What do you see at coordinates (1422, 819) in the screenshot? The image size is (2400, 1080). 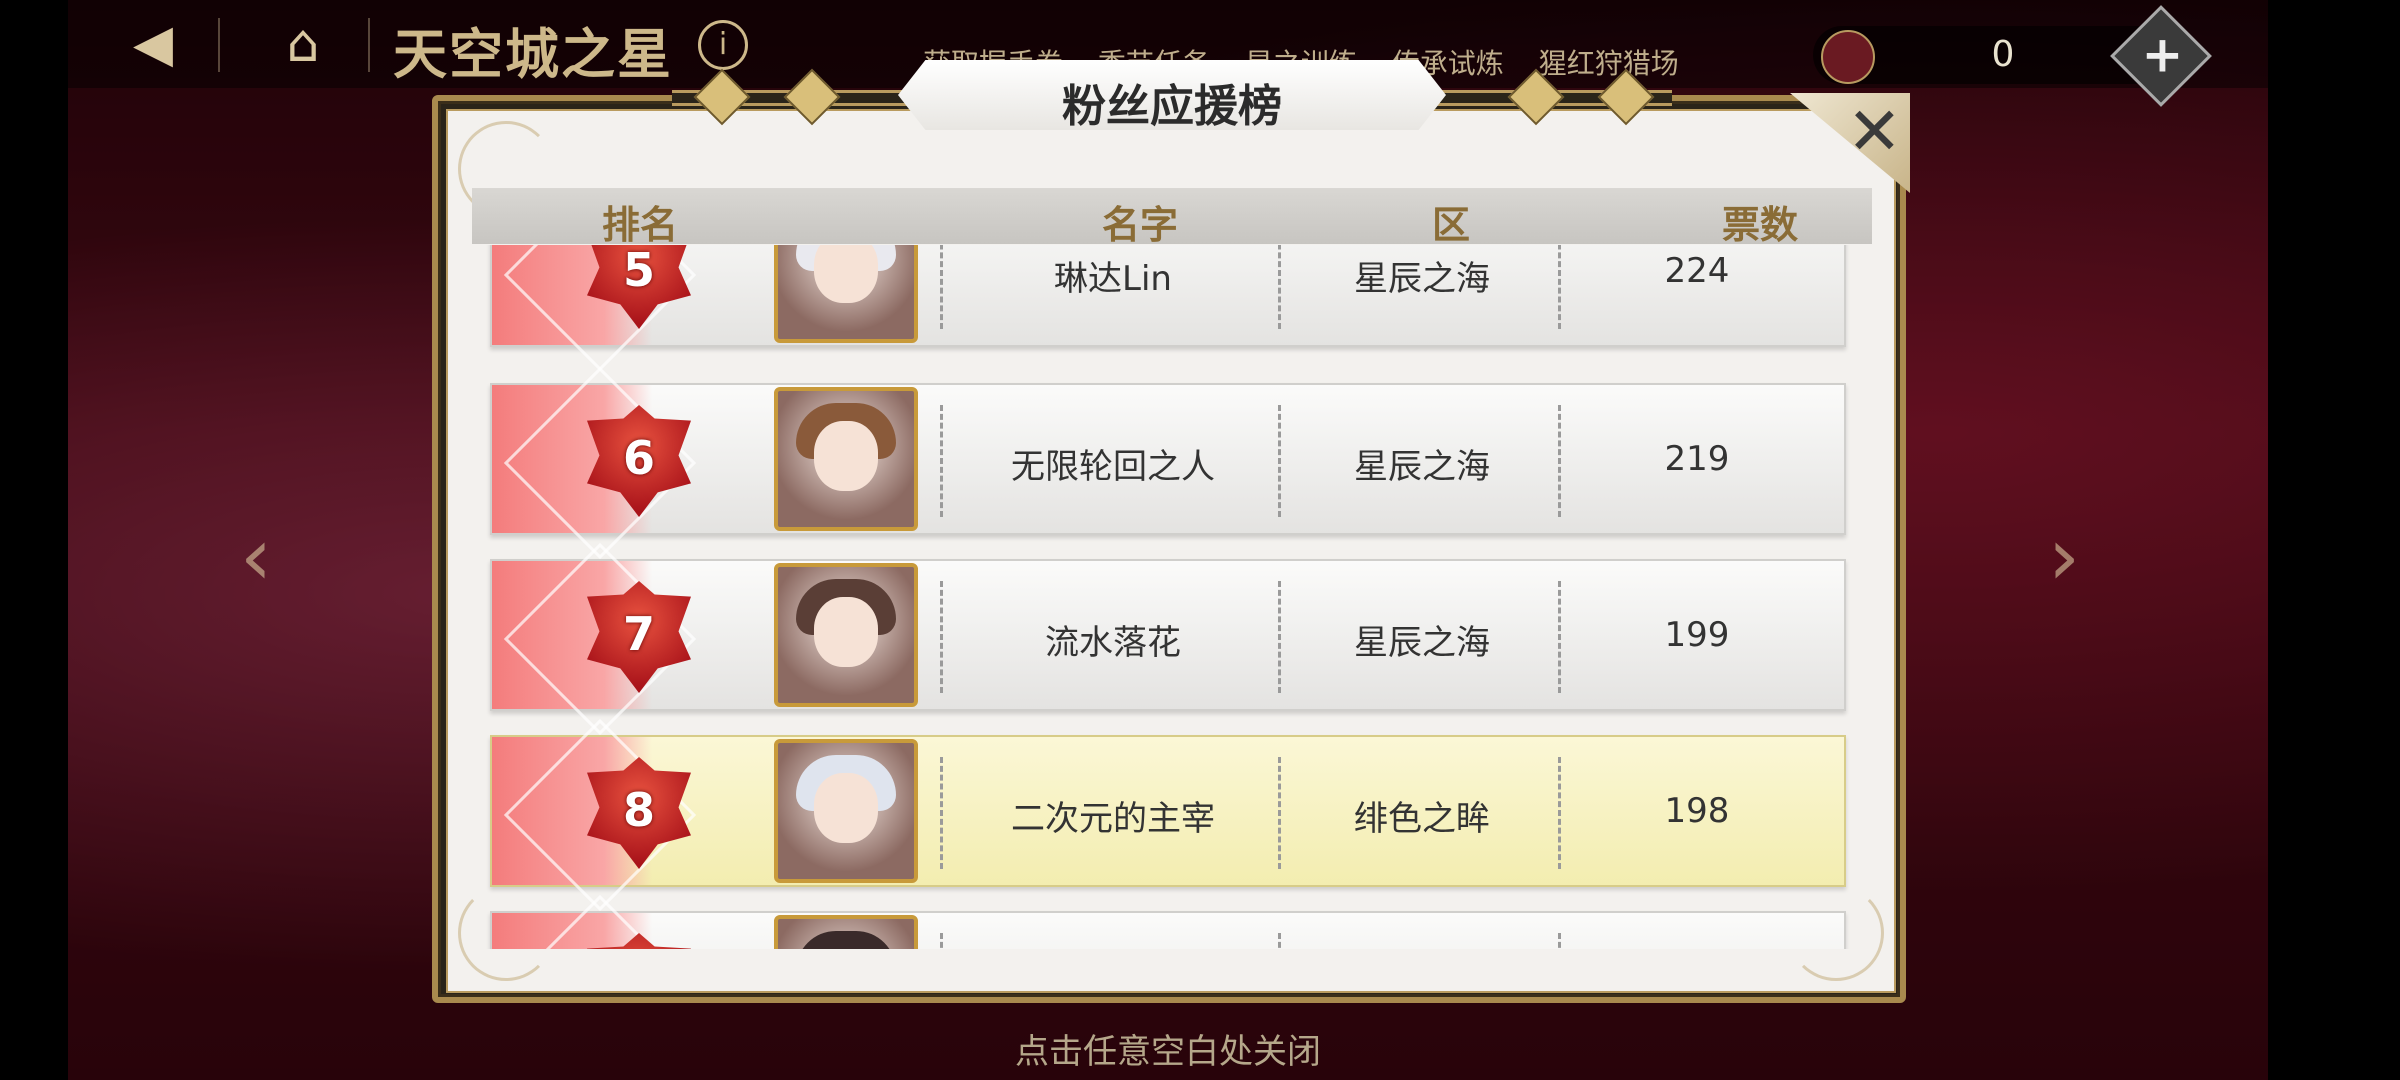 I see `player-zone: 绯色之眸` at bounding box center [1422, 819].